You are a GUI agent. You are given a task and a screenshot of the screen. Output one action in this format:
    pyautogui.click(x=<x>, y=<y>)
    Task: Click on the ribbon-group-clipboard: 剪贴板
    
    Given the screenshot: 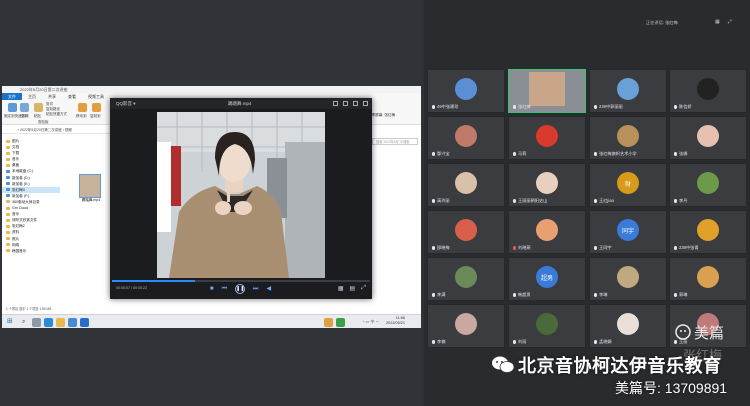 What is the action you would take?
    pyautogui.click(x=43, y=122)
    